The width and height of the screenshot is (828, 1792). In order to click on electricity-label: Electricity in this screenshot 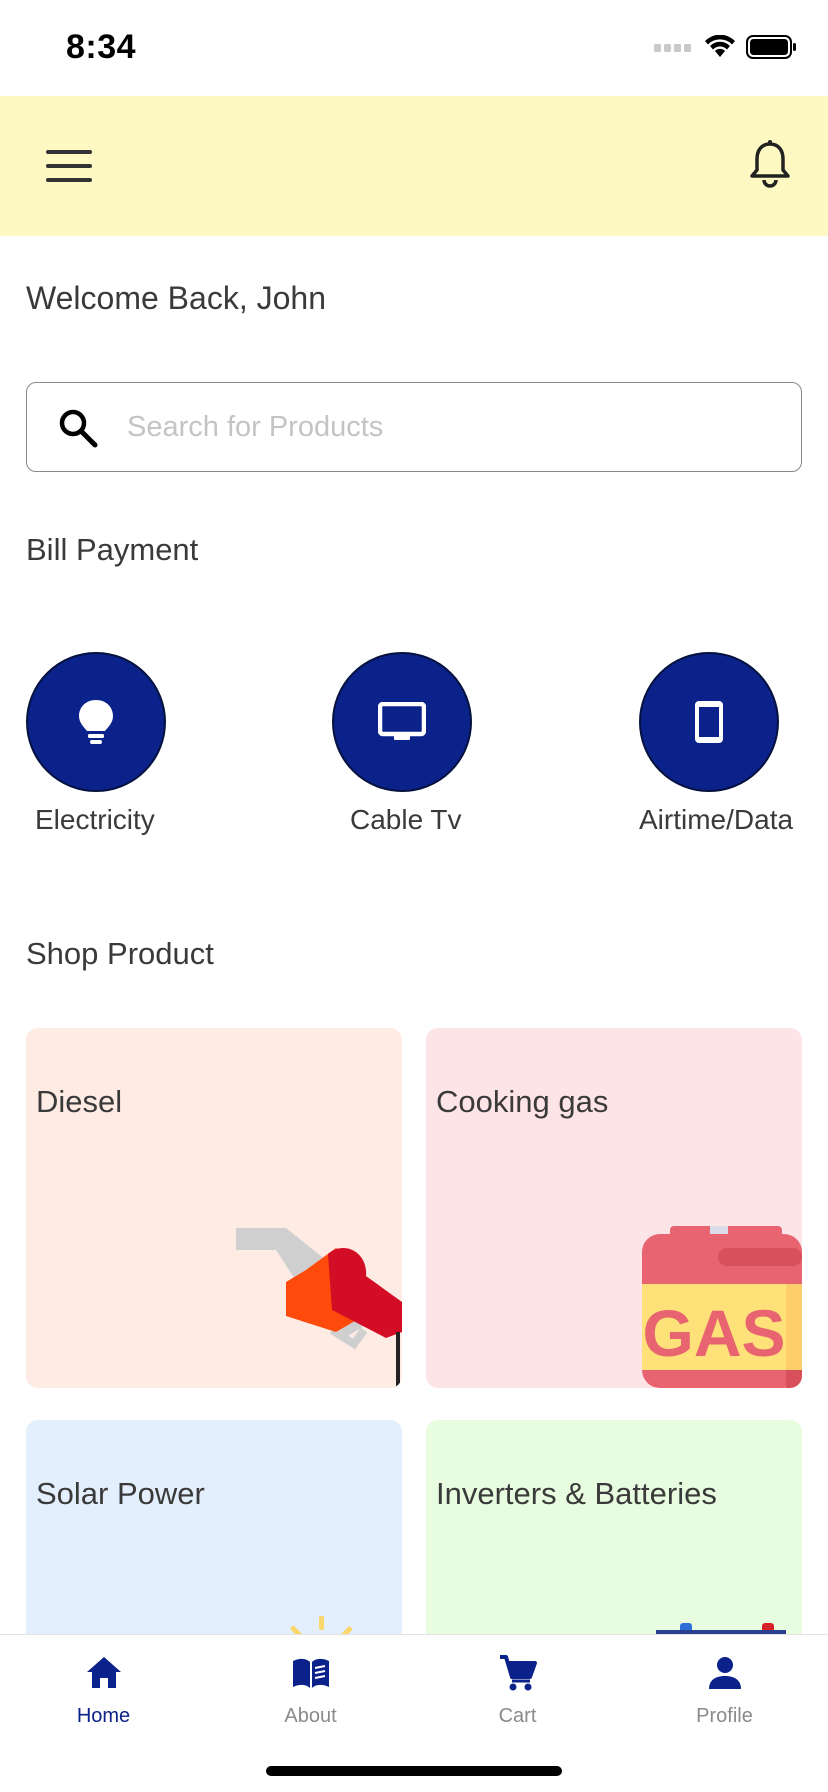, I will do `click(95, 819)`.